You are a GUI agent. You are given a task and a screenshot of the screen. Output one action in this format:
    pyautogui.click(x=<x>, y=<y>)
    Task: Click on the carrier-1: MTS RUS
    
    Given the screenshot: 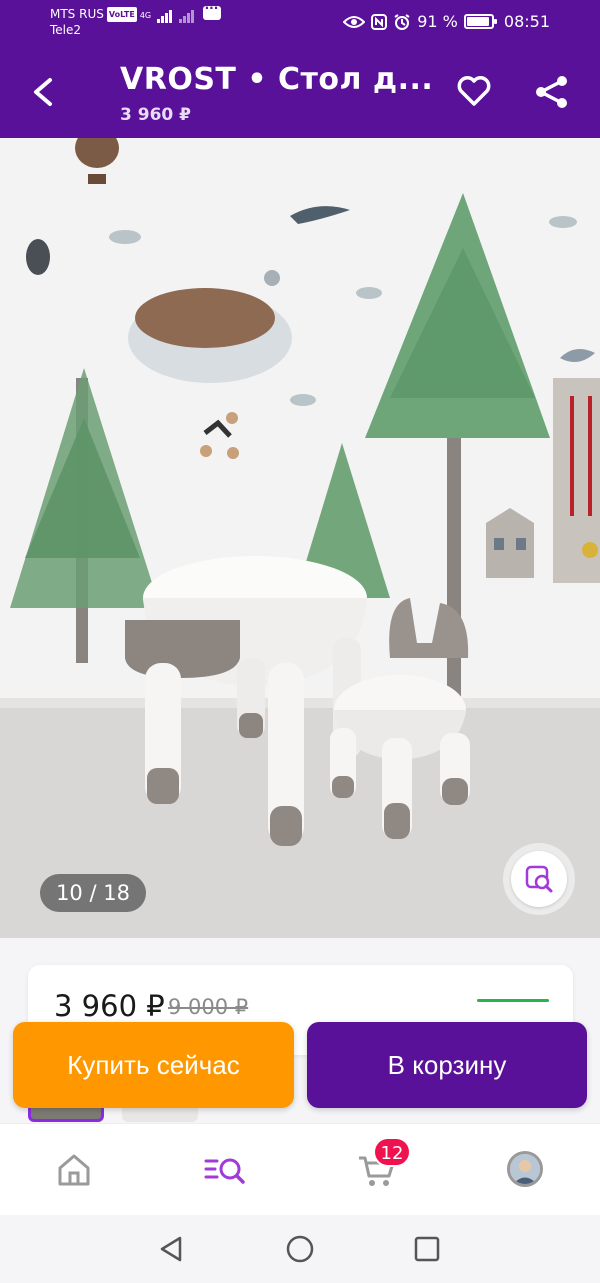 What is the action you would take?
    pyautogui.click(x=77, y=14)
    